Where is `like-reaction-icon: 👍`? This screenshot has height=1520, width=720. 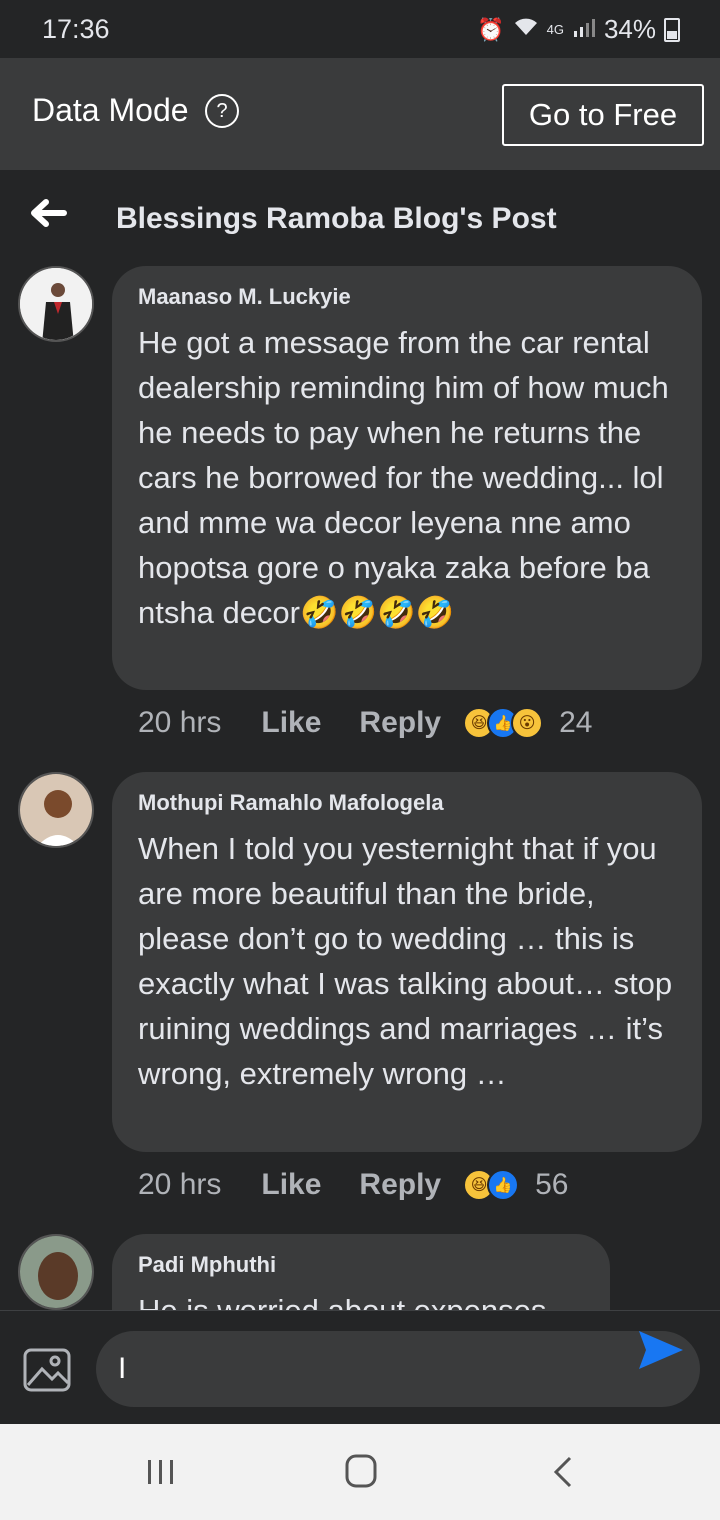
like-reaction-icon: 👍 is located at coordinates (503, 1185).